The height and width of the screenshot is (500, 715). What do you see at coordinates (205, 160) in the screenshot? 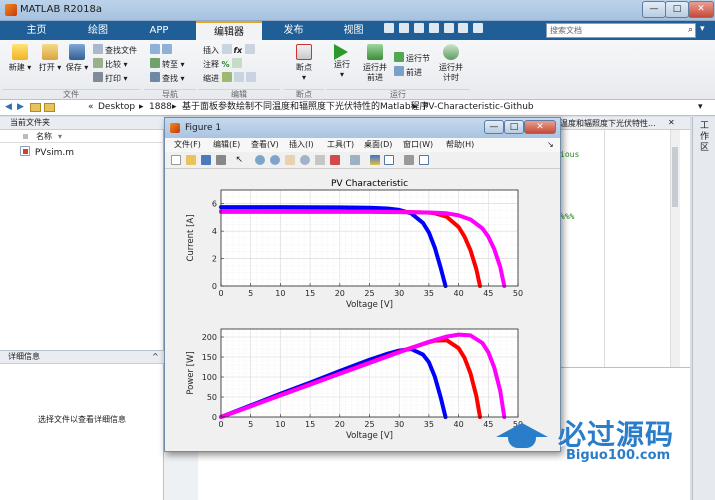
I see `save-figure-icon` at bounding box center [205, 160].